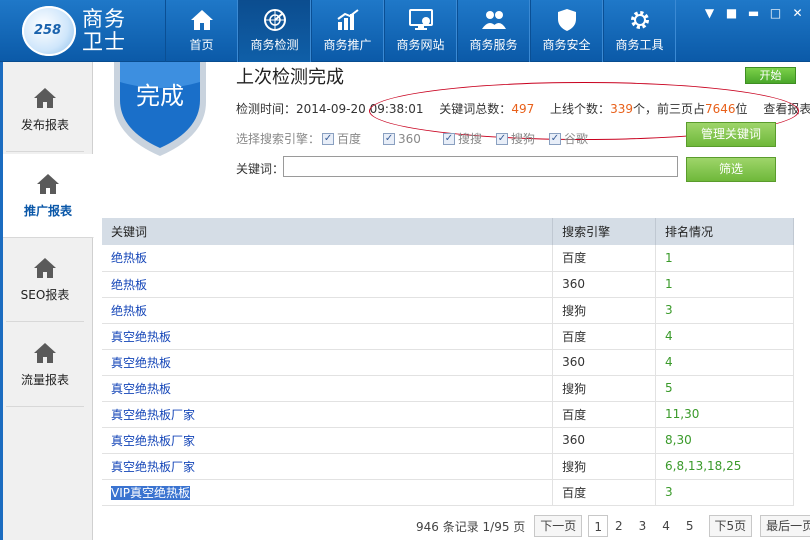 This screenshot has height=540, width=810. What do you see at coordinates (274, 31) in the screenshot?
I see `nav-detection: 商务检测` at bounding box center [274, 31].